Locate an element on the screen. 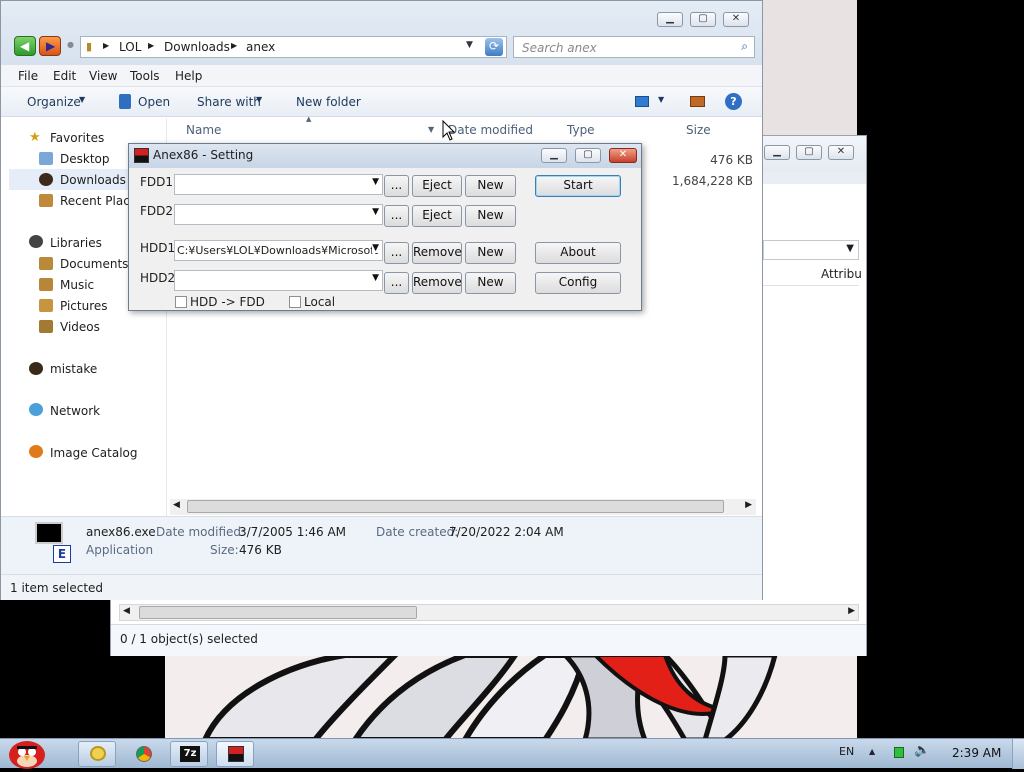 This screenshot has height=772, width=1024. user-folder-icon is located at coordinates (36, 368).